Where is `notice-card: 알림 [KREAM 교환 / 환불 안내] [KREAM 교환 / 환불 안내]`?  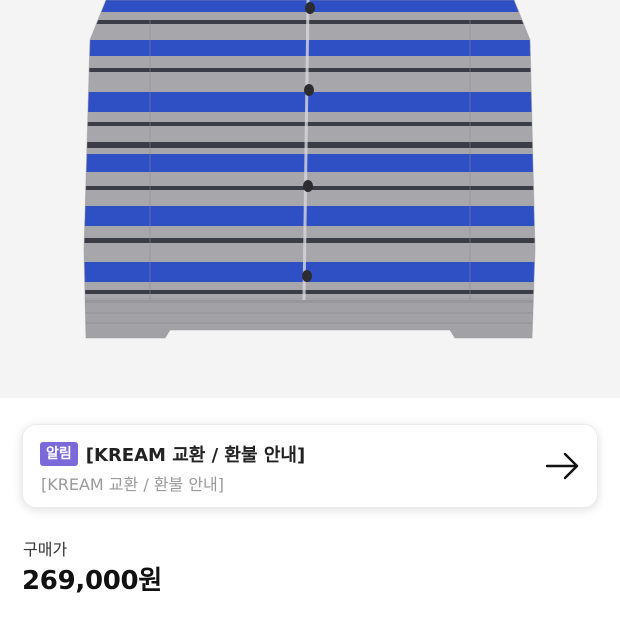 notice-card: 알림 [KREAM 교환 / 환불 안내] [KREAM 교환 / 환불 안내] is located at coordinates (310, 466).